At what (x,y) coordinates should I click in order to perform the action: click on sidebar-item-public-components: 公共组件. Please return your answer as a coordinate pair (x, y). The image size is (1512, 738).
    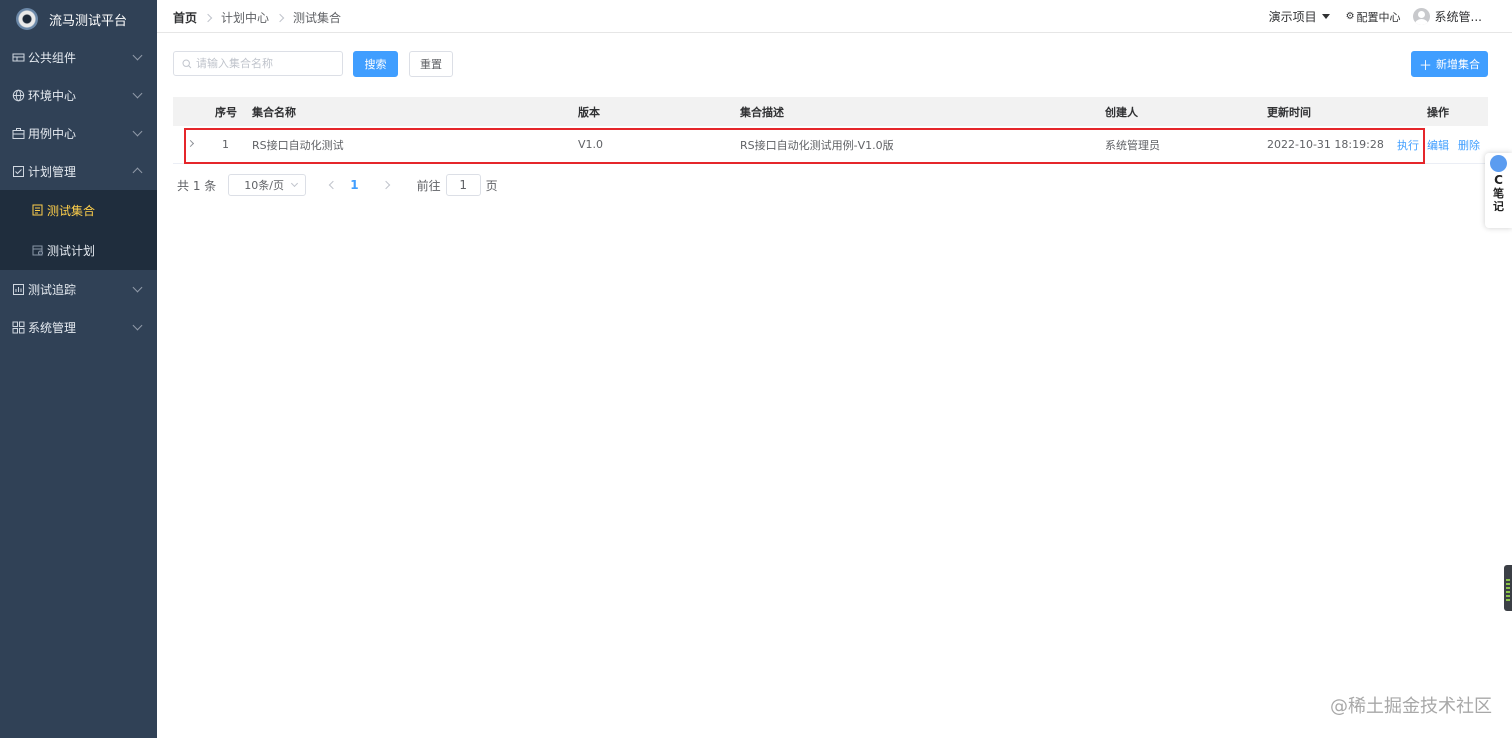
    Looking at the image, I should click on (78, 57).